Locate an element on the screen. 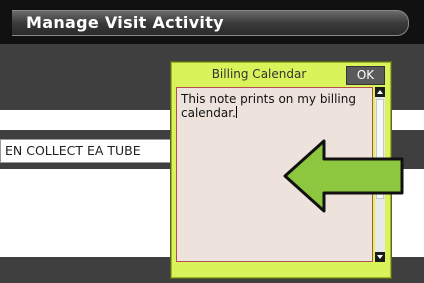 This screenshot has width=424, height=283. activity-field: EN COLLECT EA TUBE is located at coordinates (87, 151).